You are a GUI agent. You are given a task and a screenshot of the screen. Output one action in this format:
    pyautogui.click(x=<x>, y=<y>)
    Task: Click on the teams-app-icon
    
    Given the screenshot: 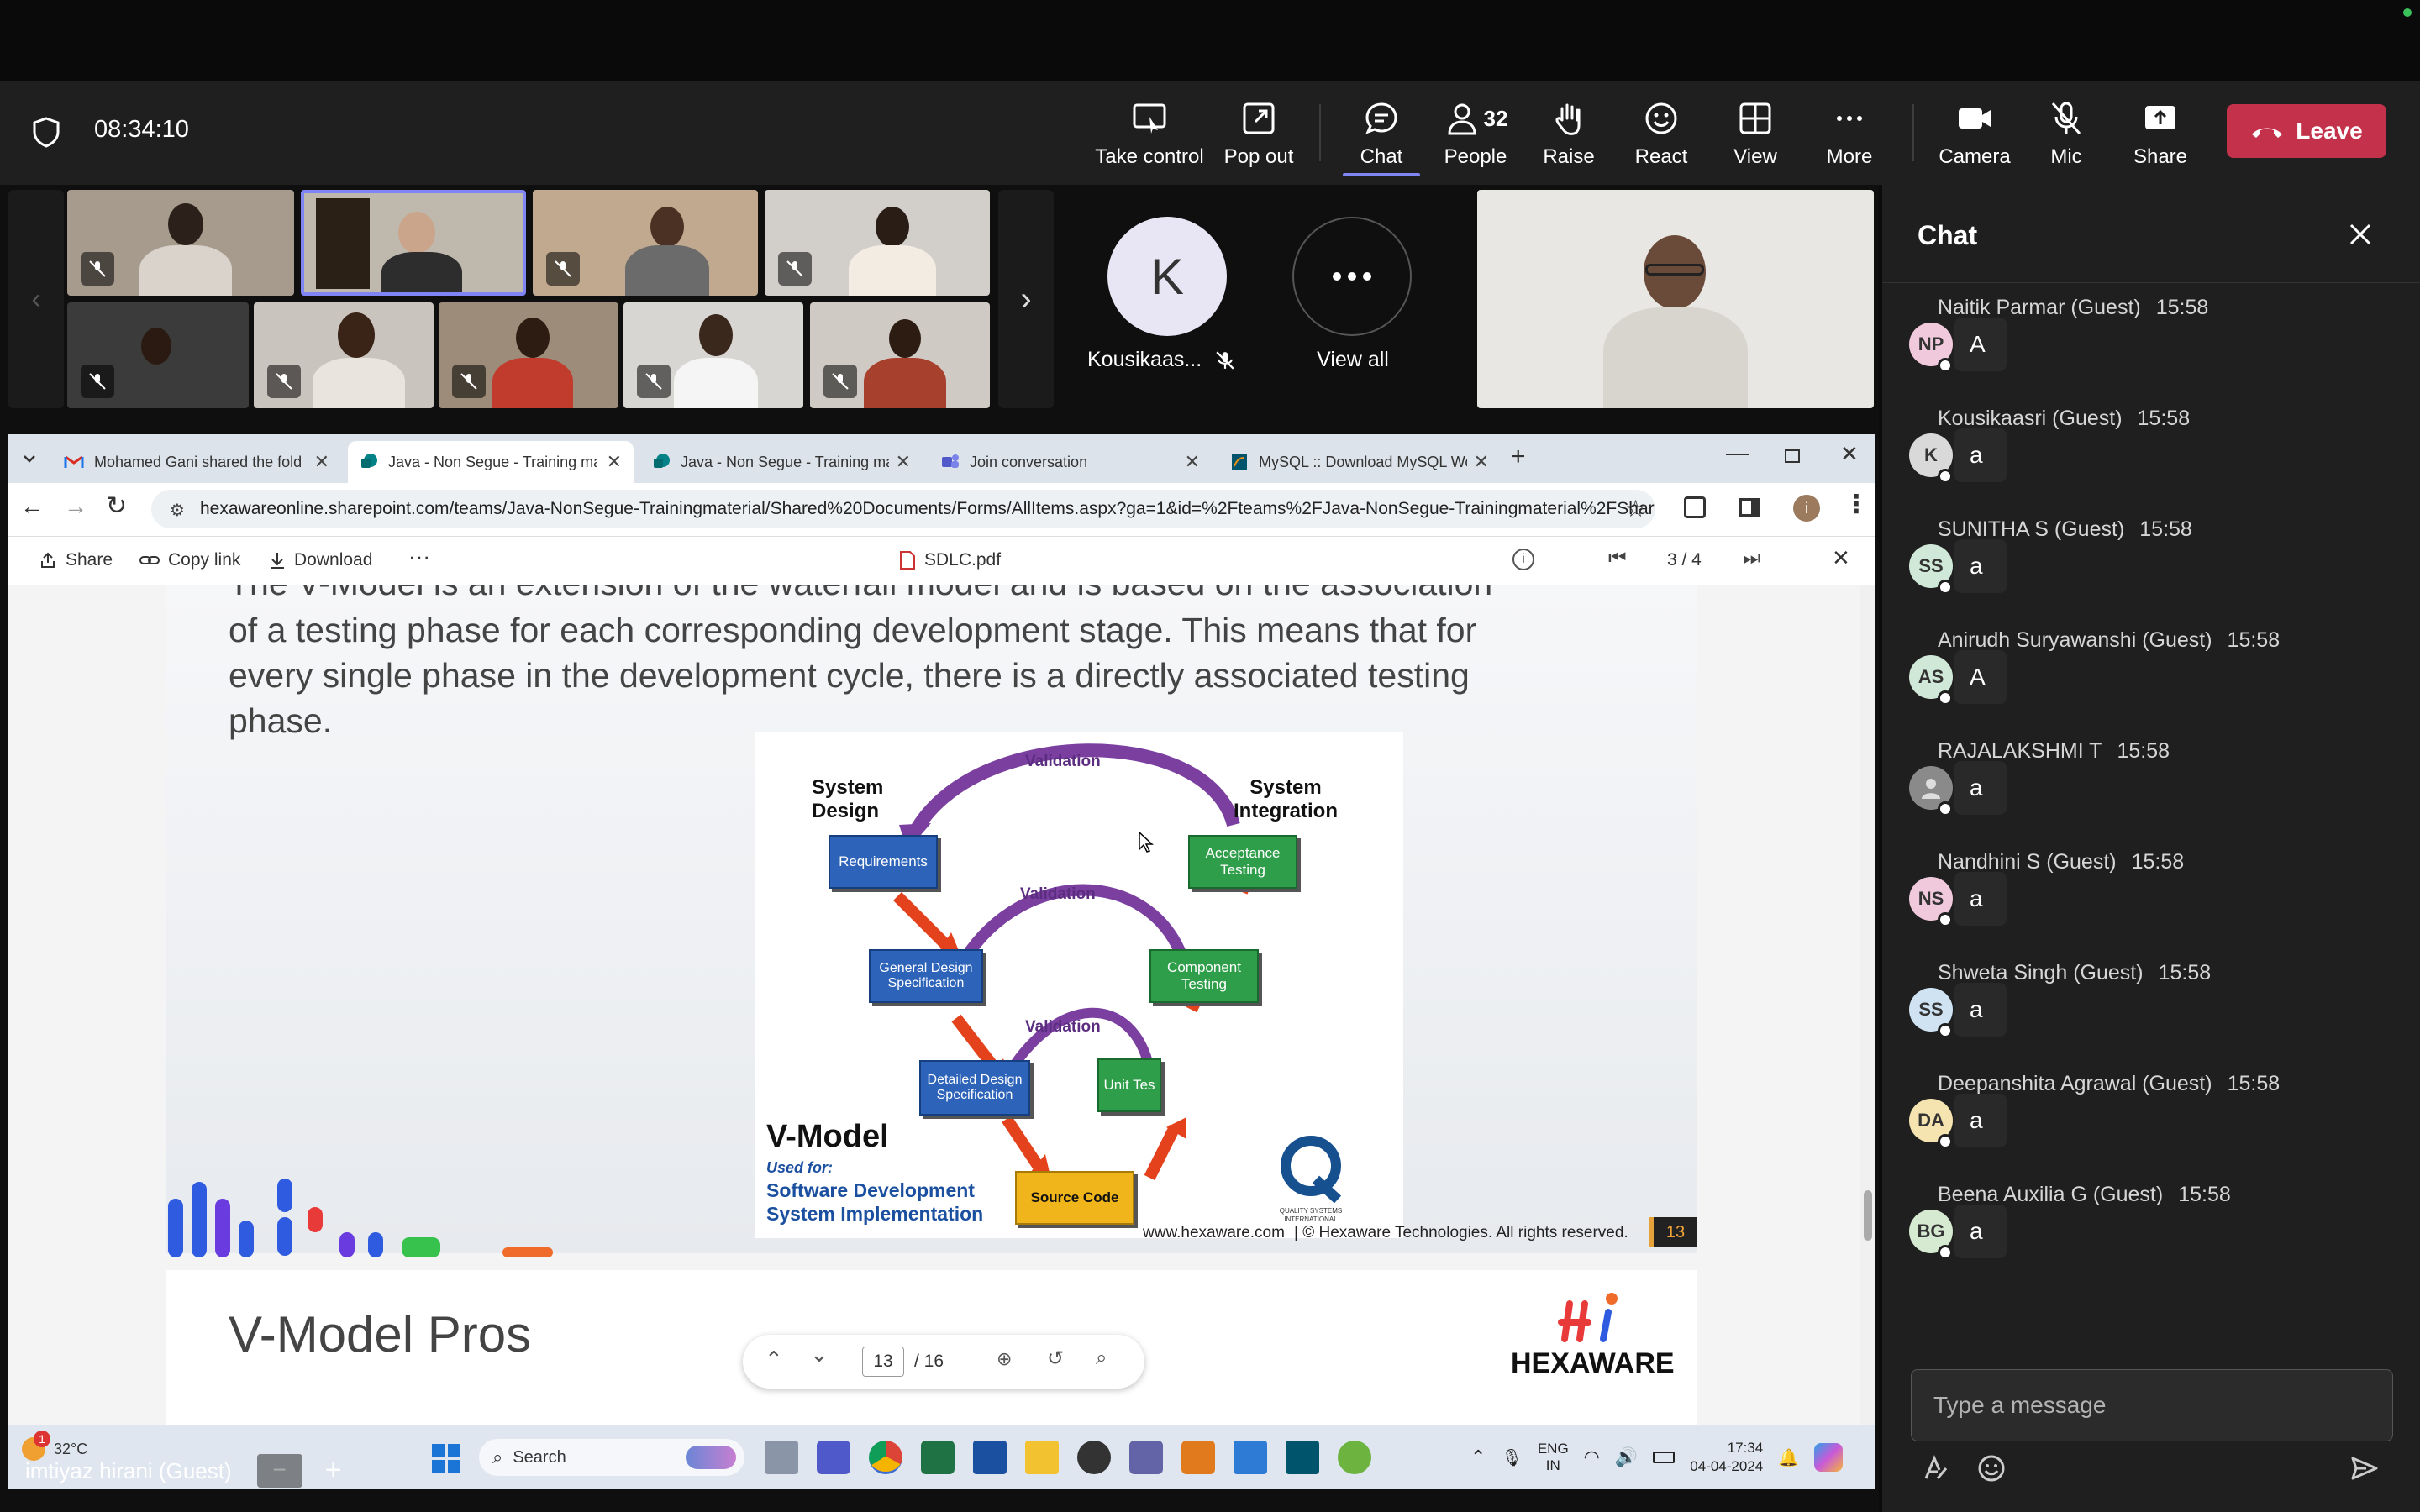 What is the action you would take?
    pyautogui.click(x=833, y=1457)
    